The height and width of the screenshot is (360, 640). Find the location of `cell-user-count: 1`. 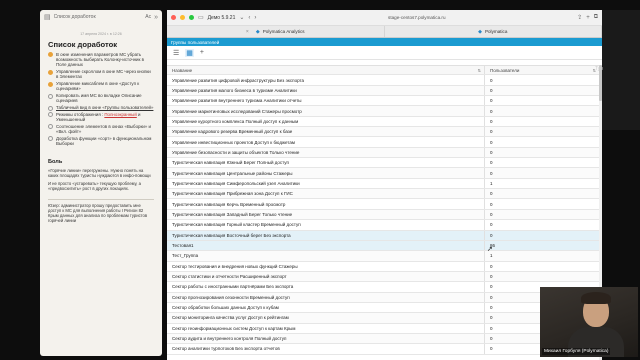

cell-user-count: 1 is located at coordinates (491, 256).